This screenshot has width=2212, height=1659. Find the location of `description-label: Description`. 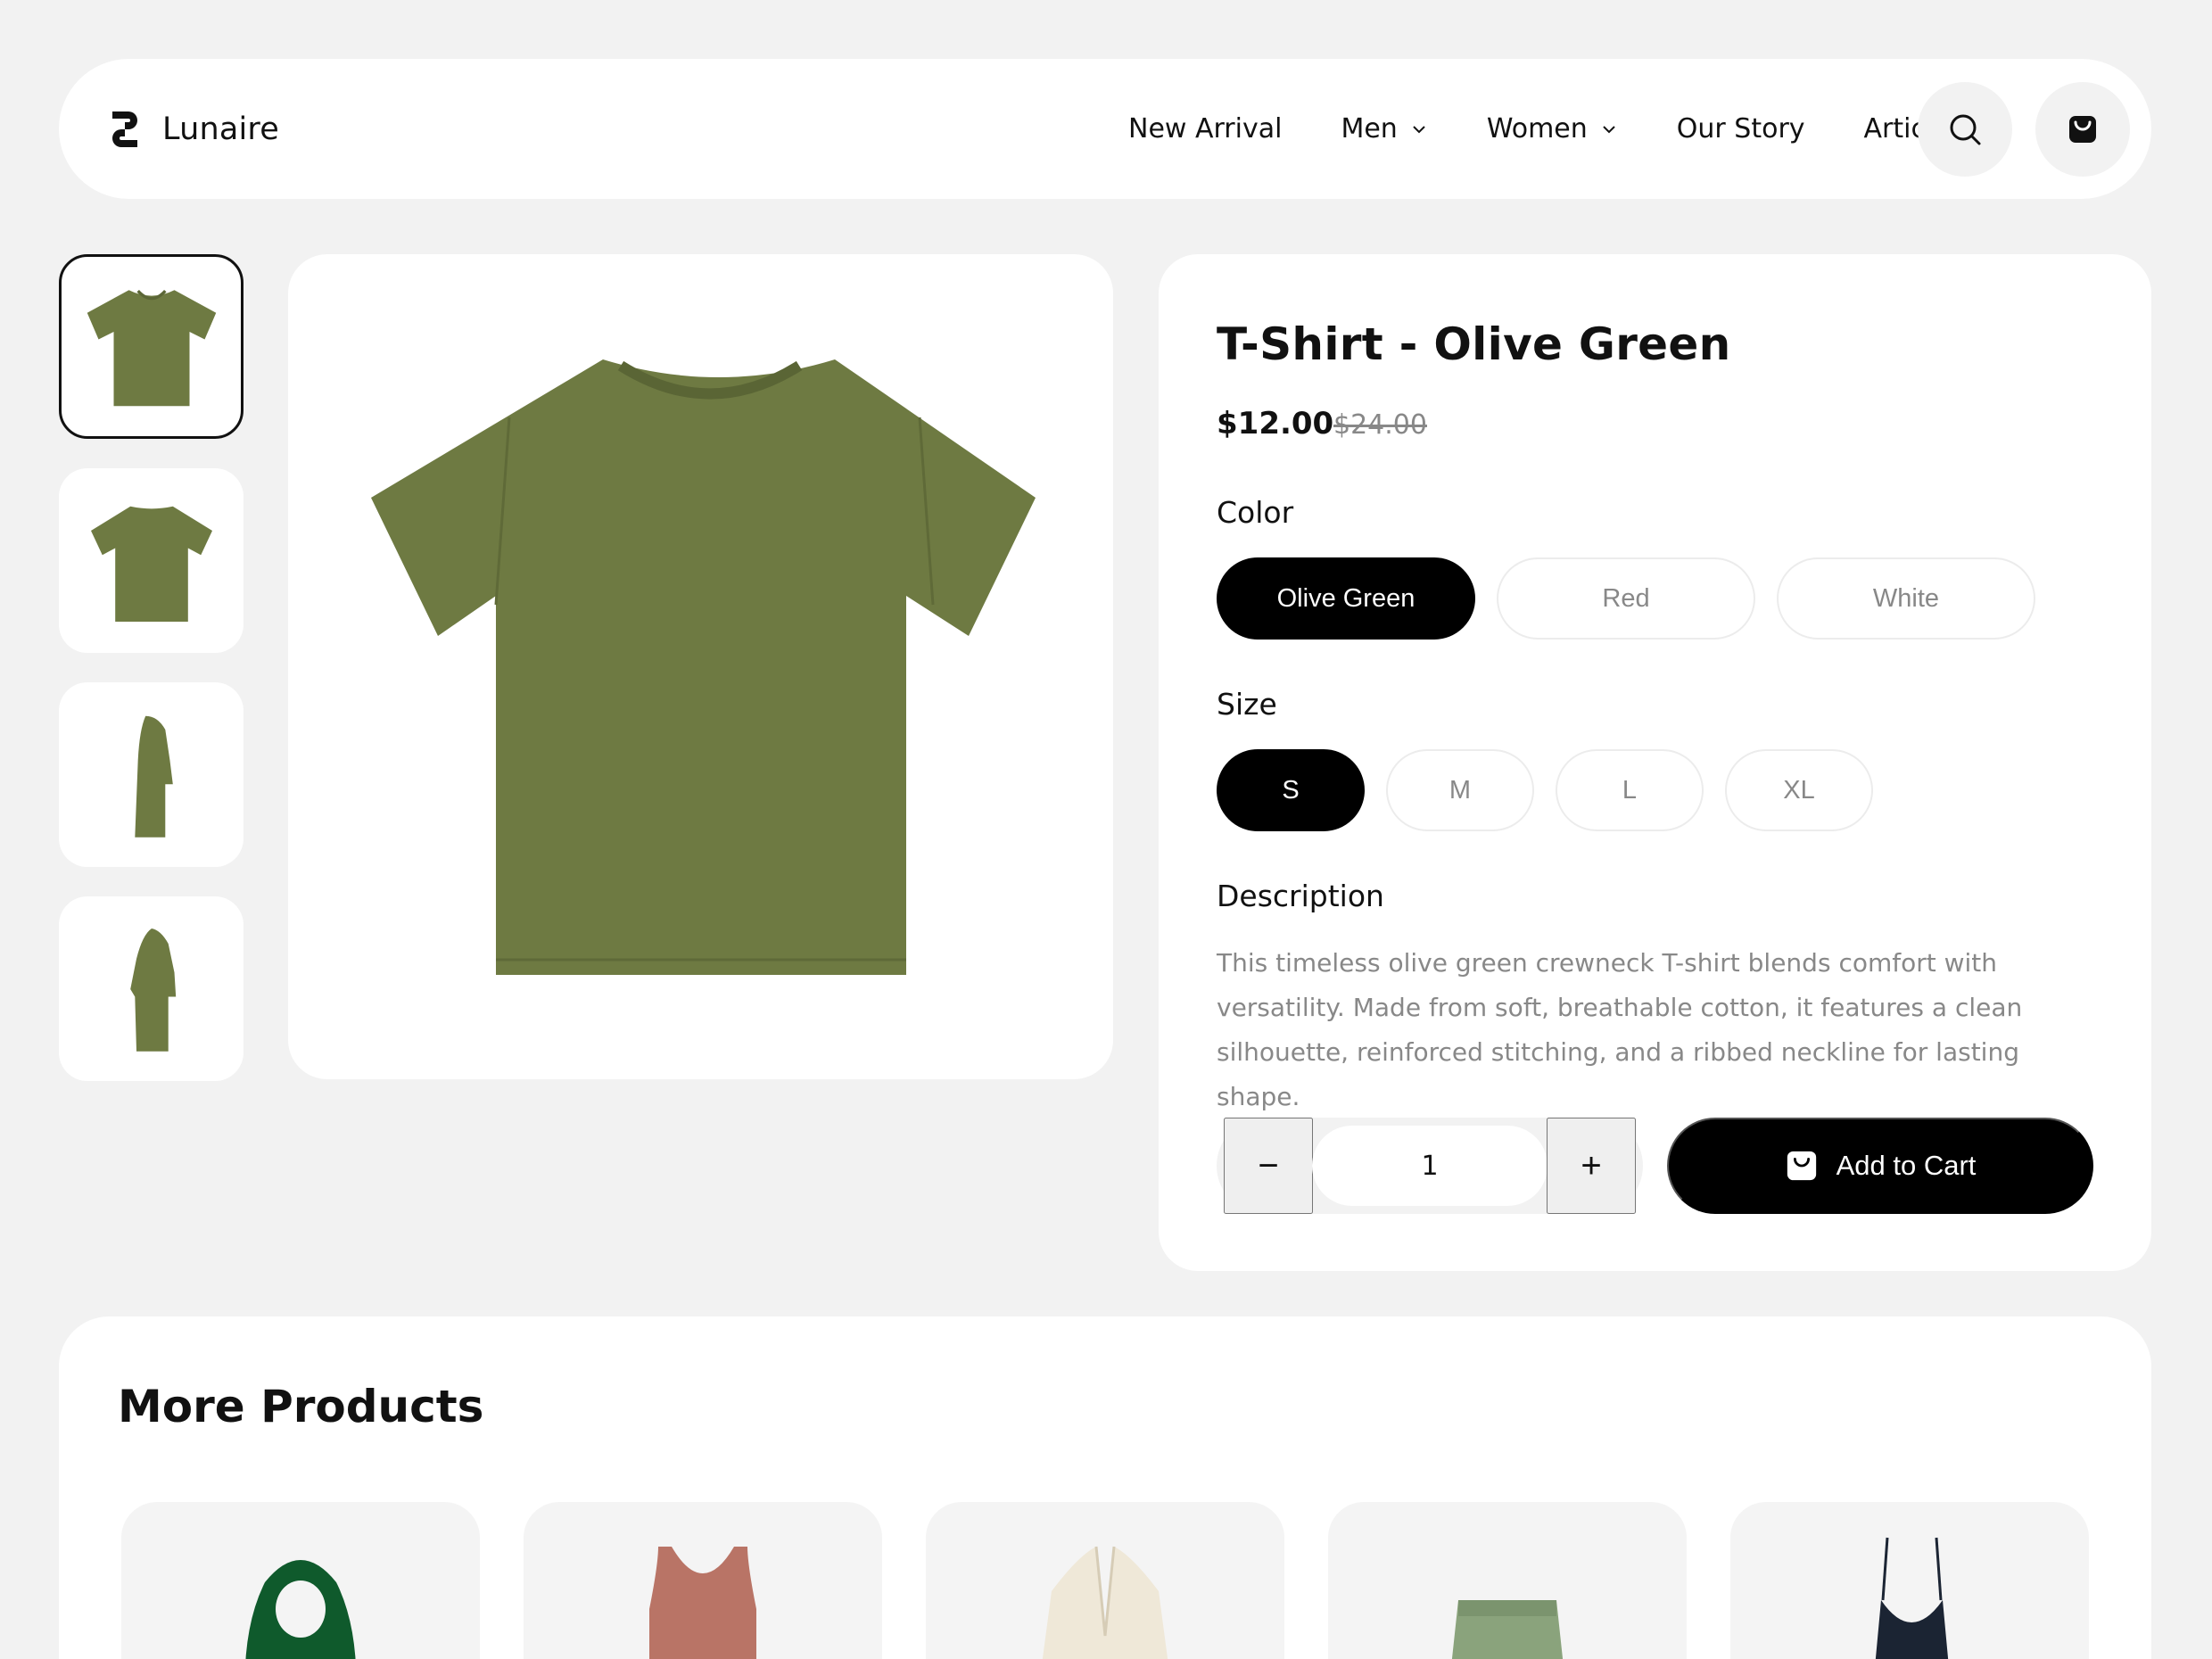

description-label: Description is located at coordinates (1301, 896).